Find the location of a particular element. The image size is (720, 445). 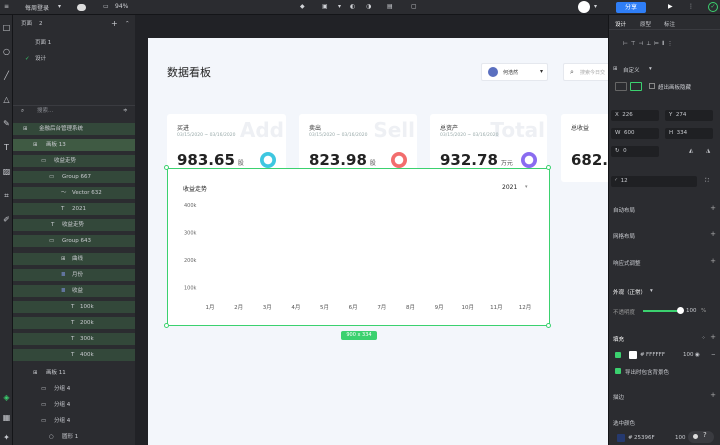

tab-design: 设计 is located at coordinates (620, 24).